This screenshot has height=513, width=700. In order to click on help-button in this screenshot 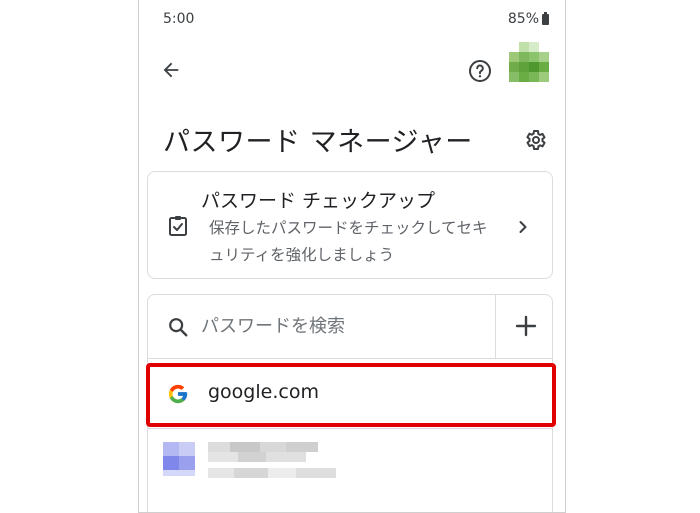, I will do `click(480, 71)`.